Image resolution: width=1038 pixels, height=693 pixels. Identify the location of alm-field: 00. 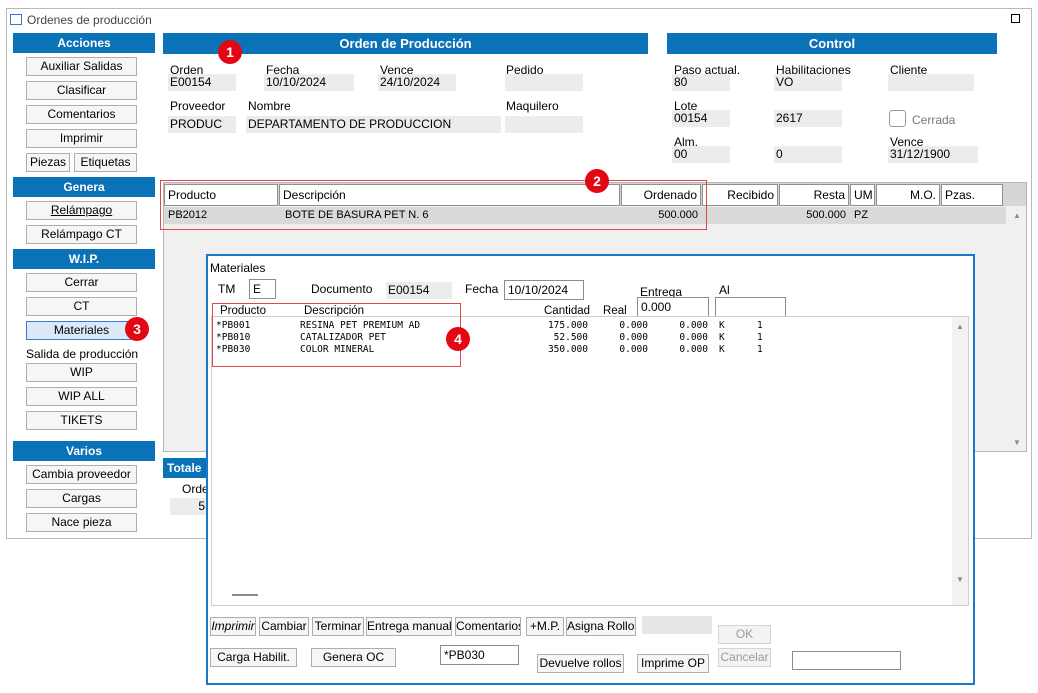
(701, 154).